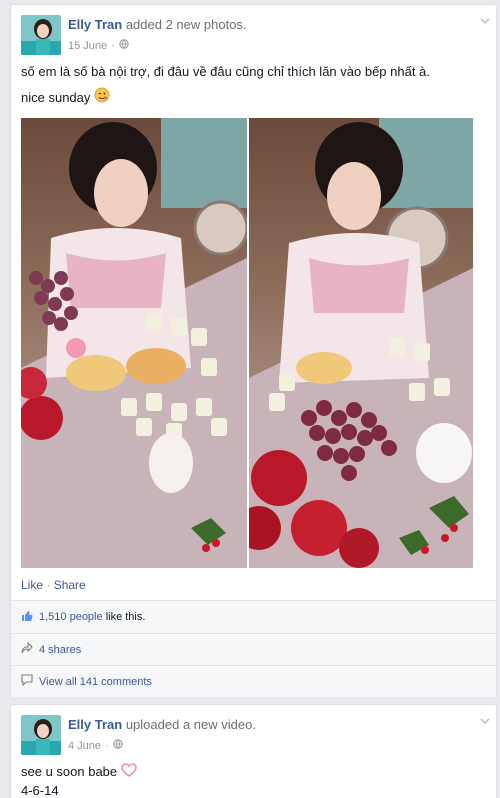 This screenshot has width=500, height=798. What do you see at coordinates (32, 585) in the screenshot?
I see `like-button: Like` at bounding box center [32, 585].